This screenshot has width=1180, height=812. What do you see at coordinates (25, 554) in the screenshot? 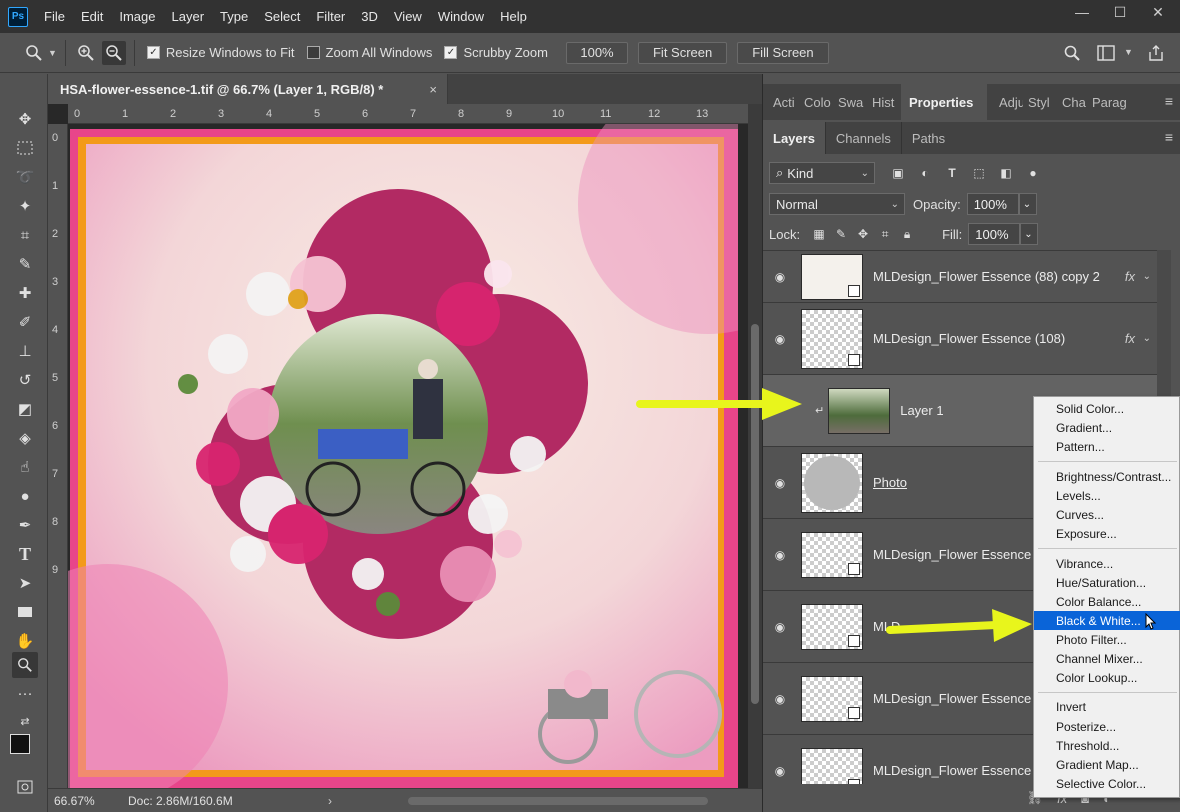
I see `type-tool-icon: T` at bounding box center [25, 554].